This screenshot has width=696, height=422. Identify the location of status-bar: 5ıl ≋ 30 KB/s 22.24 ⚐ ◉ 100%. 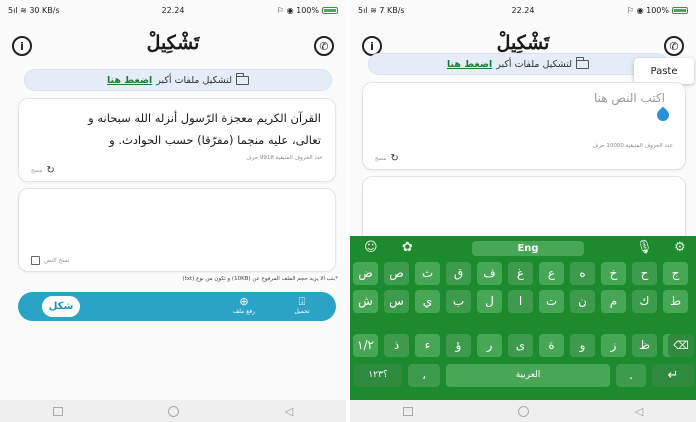
(173, 13).